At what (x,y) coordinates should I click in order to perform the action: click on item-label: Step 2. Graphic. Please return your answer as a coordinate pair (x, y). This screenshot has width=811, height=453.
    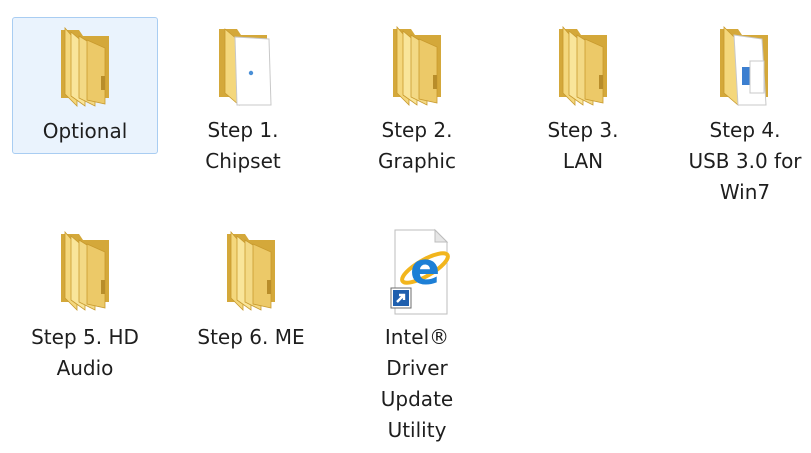
    Looking at the image, I should click on (417, 145).